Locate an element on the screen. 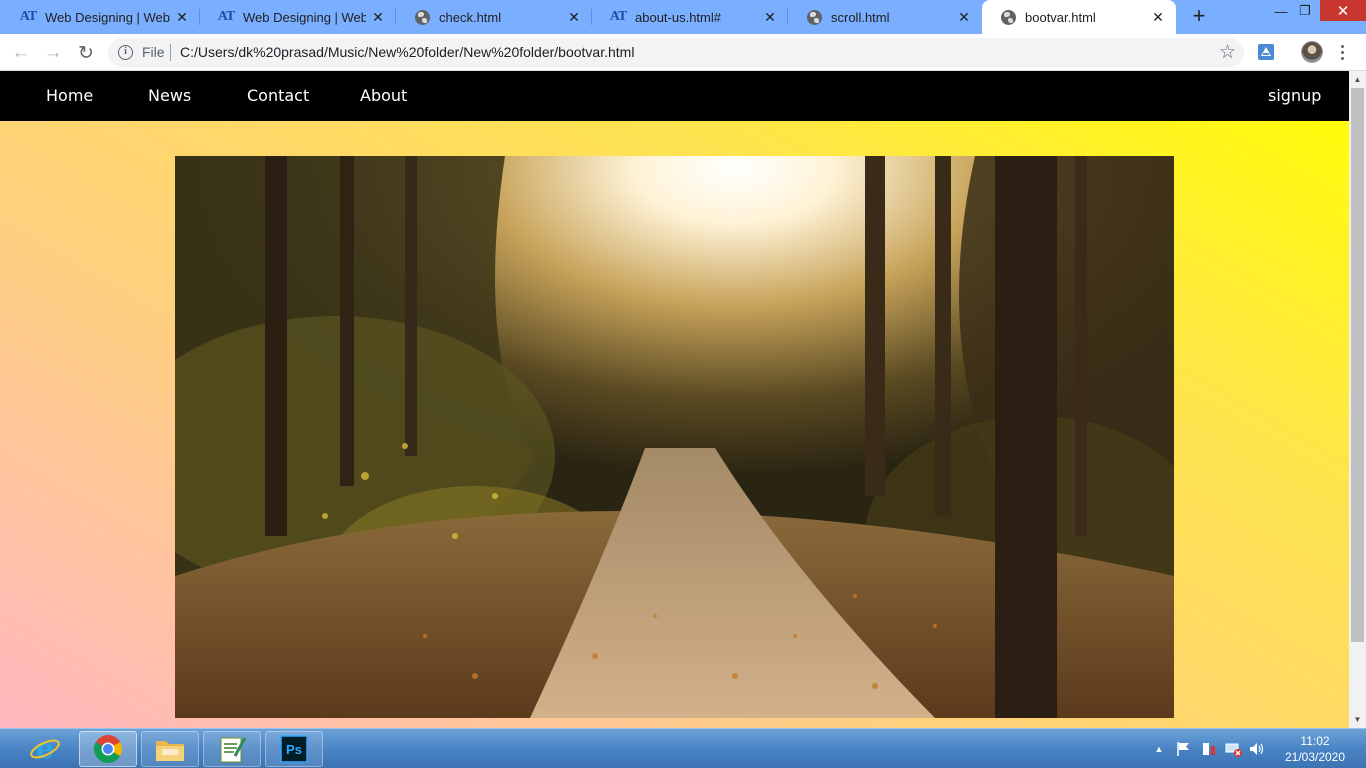  divider is located at coordinates (170, 52).